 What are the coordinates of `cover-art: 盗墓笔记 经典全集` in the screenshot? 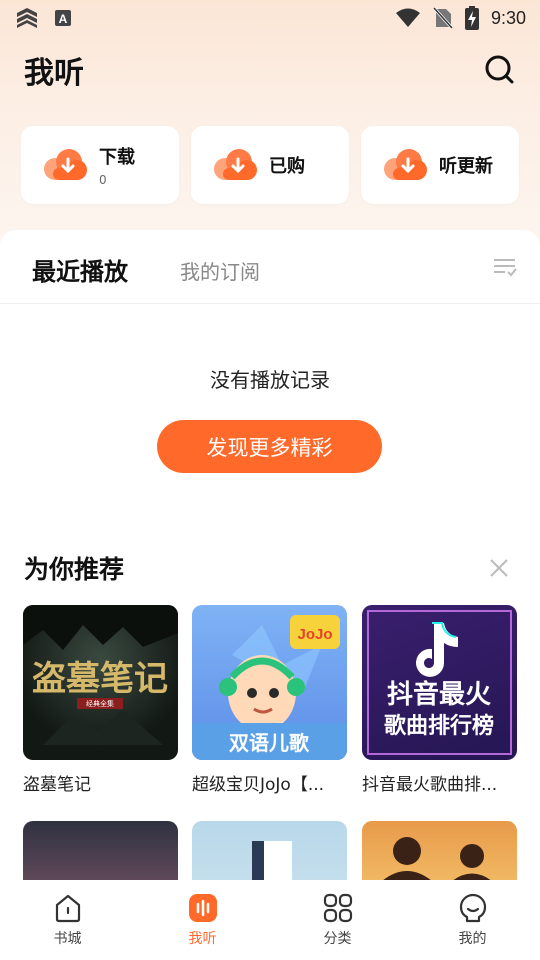 It's located at (100, 675).